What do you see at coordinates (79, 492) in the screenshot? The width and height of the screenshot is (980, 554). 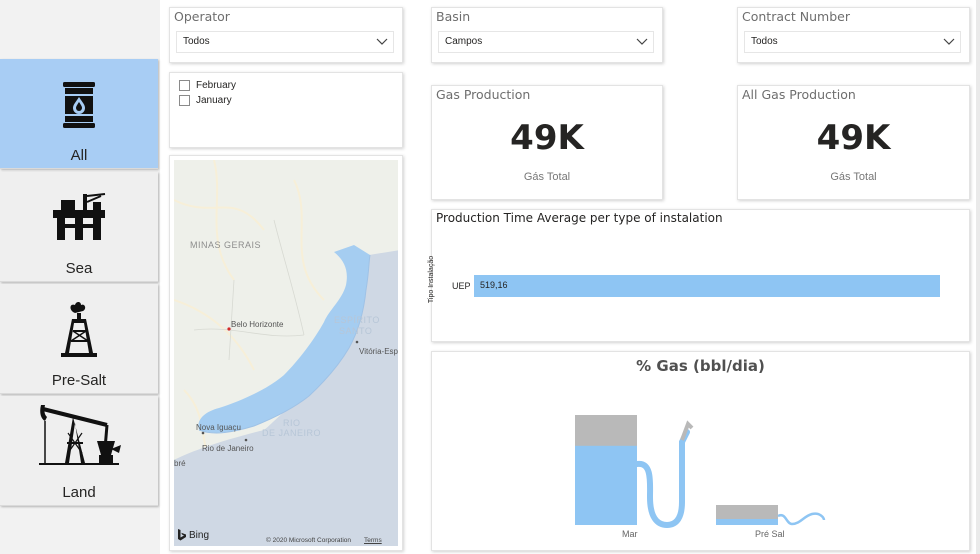 I see `nav-label-land: Land` at bounding box center [79, 492].